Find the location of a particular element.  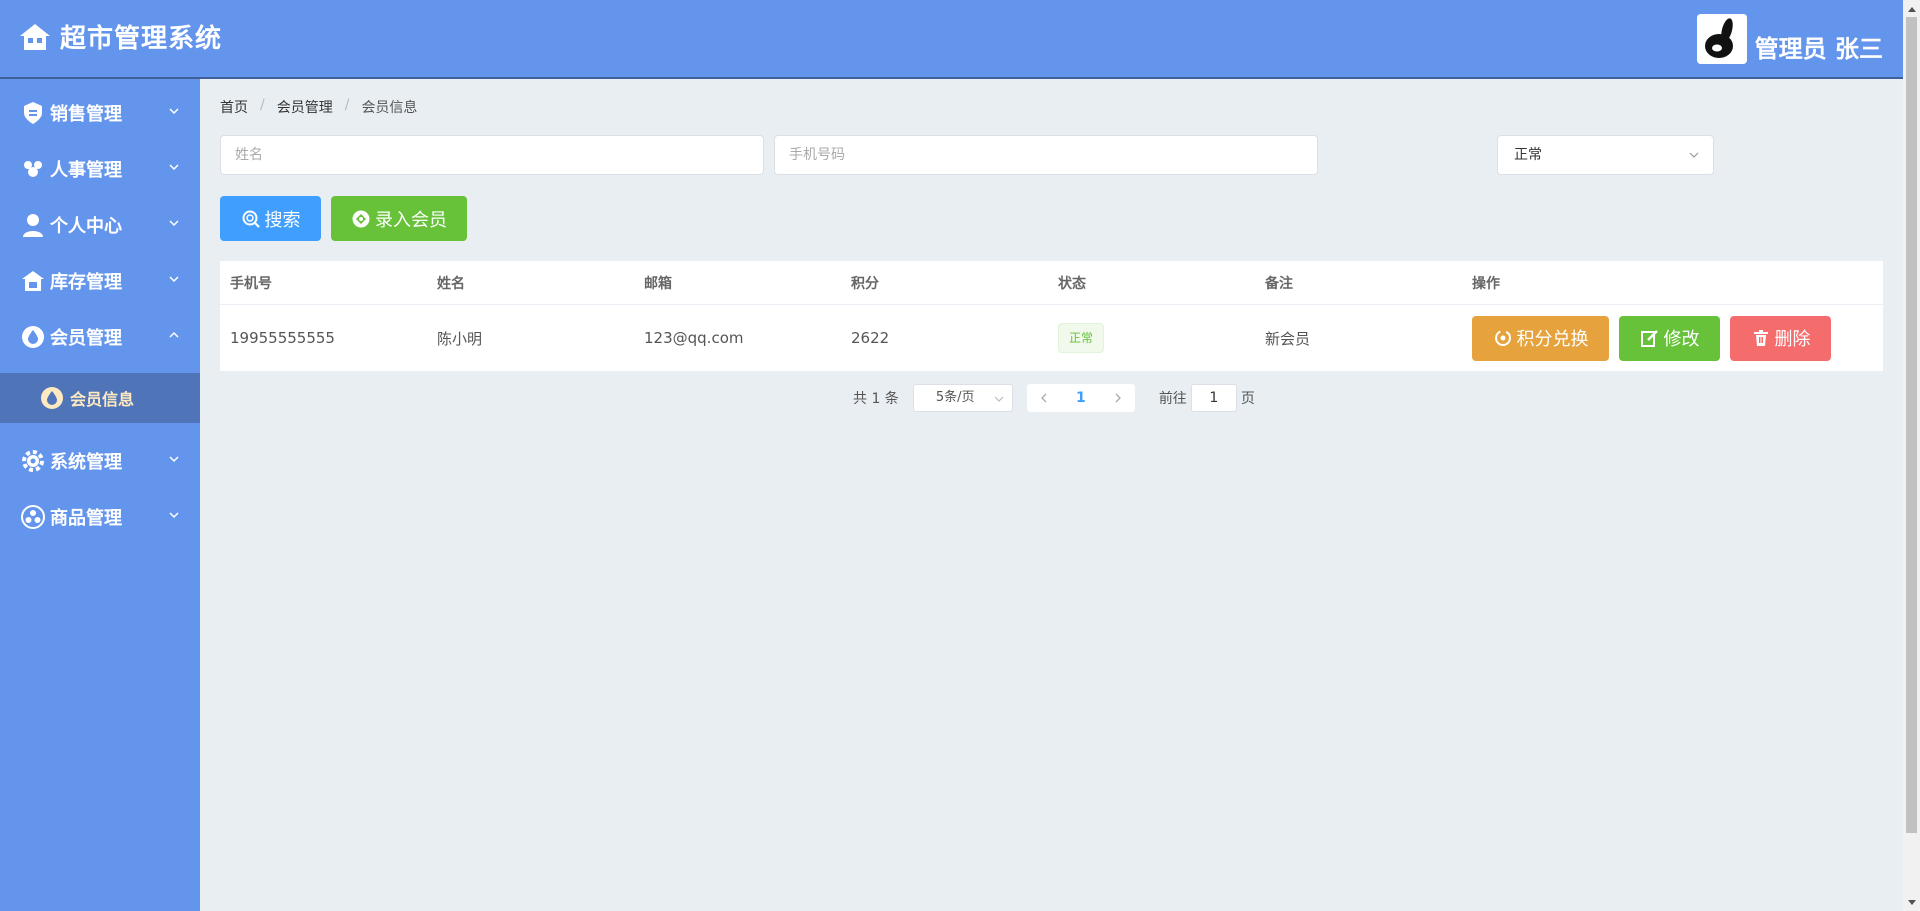

sidebar-item-label: 库存管理 is located at coordinates (86, 282).